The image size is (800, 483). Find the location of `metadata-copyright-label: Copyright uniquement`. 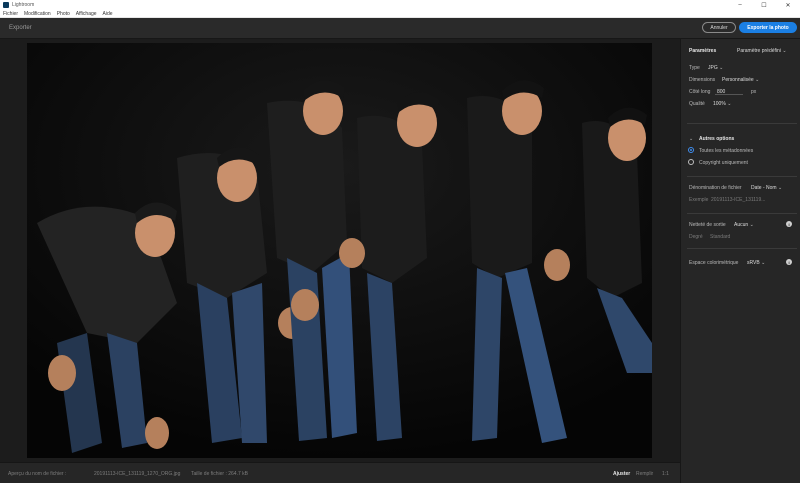

metadata-copyright-label: Copyright uniquement is located at coordinates (723, 163).